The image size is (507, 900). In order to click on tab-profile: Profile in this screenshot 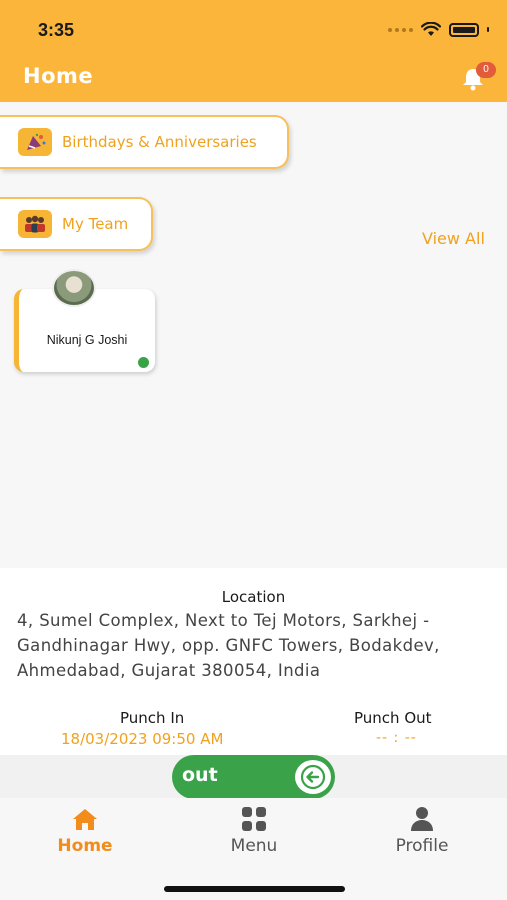, I will do `click(422, 831)`.